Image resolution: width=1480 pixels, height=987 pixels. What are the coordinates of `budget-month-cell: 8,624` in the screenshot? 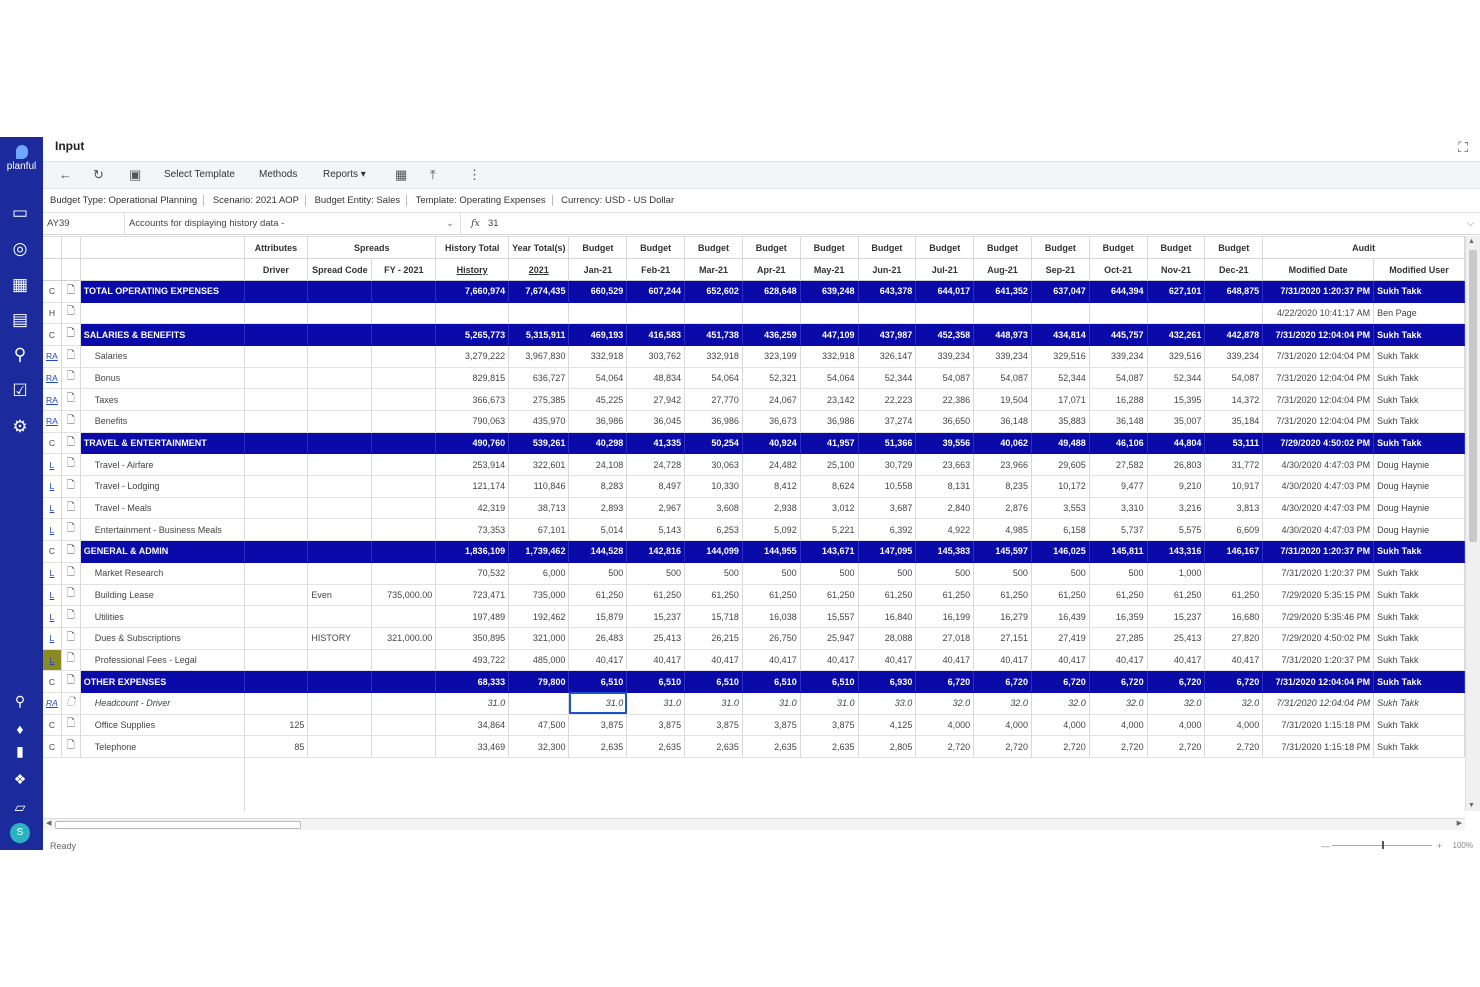 It's located at (829, 486).